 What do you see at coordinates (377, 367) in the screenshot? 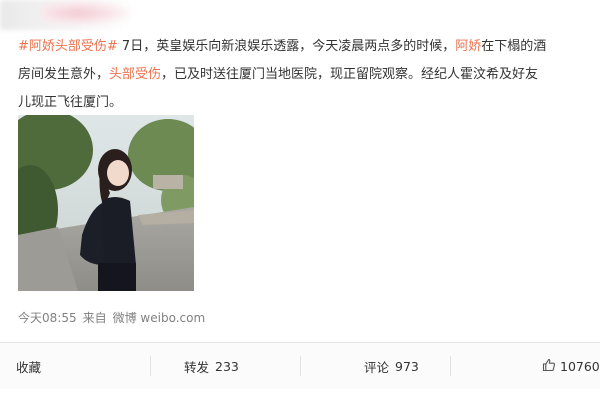
I see `comment-label: 评论` at bounding box center [377, 367].